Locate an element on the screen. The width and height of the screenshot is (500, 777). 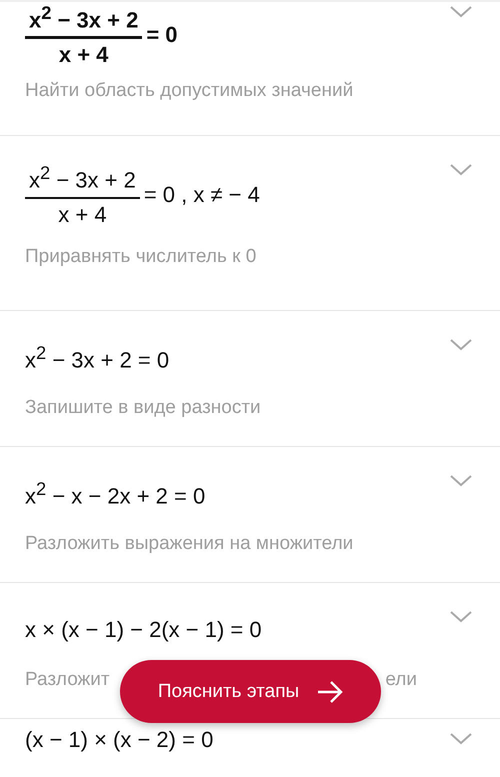
equation: x$^{2}$ − x − 2x + 2 = 0 is located at coordinates (115, 494).